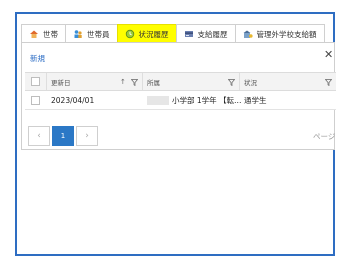 This screenshot has height=270, width=350. I want to click on prev-page-button: ‹, so click(39, 136).